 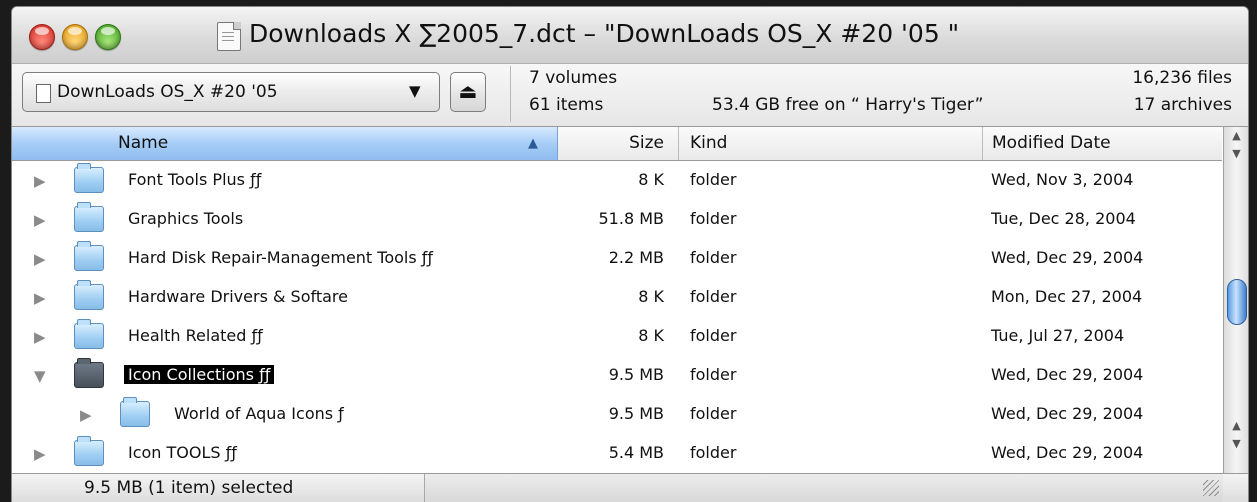 I want to click on eject-button: ⏏, so click(x=468, y=92).